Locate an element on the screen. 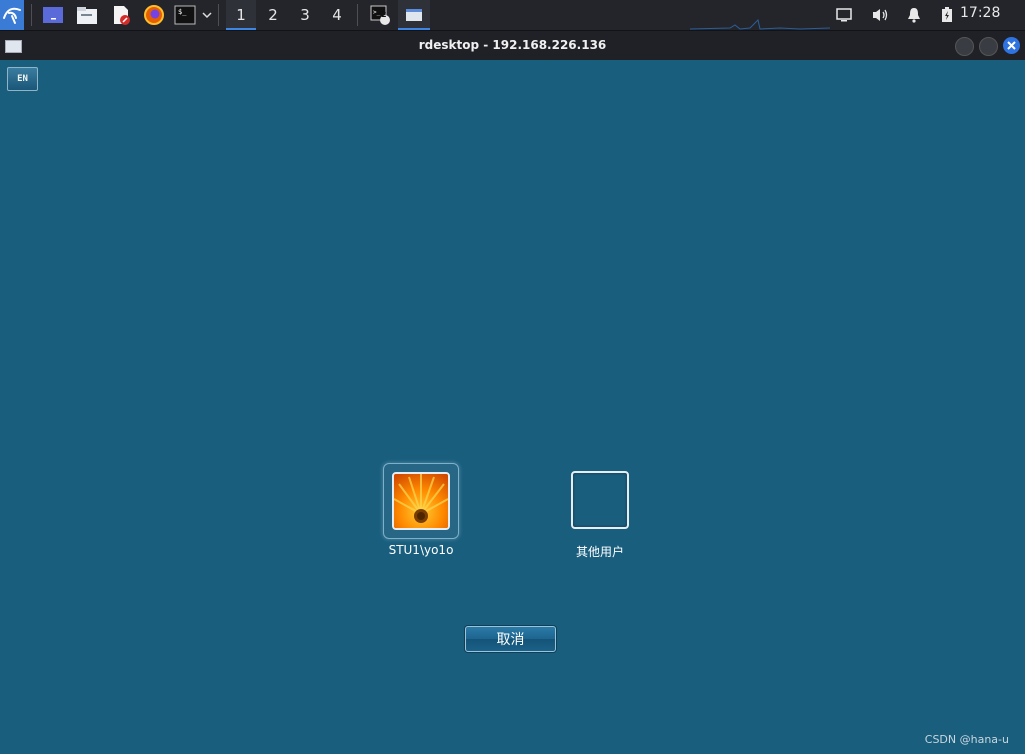 The image size is (1025, 754). language-indicator: EN is located at coordinates (22, 79).